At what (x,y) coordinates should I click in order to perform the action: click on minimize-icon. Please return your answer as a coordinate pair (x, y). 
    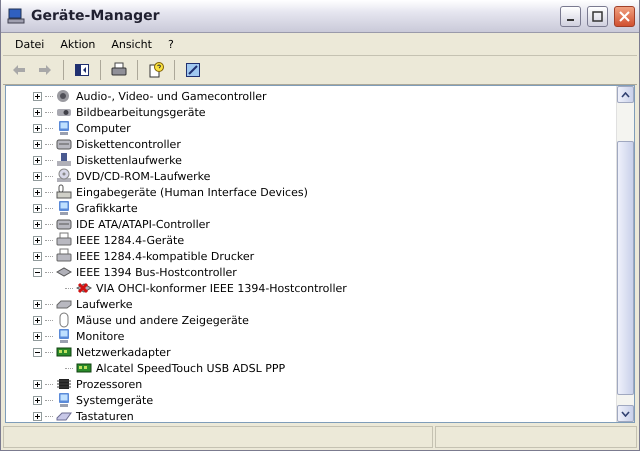
    Looking at the image, I should click on (570, 20).